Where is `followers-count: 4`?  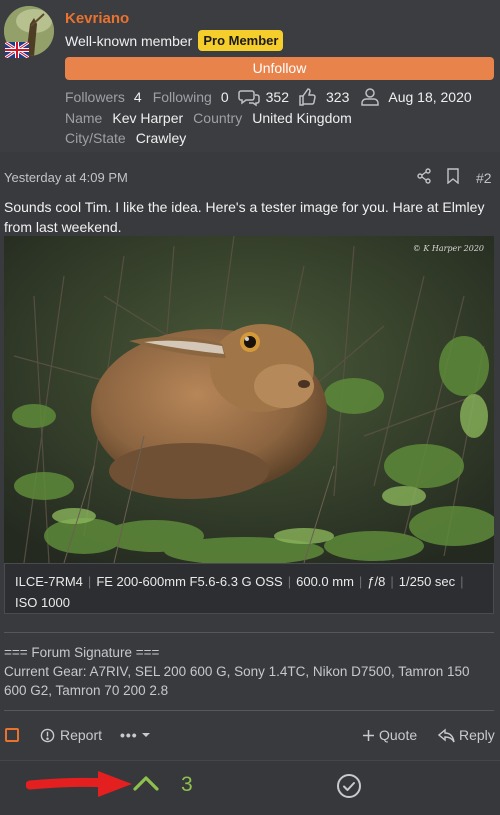
followers-count: 4 is located at coordinates (137, 97).